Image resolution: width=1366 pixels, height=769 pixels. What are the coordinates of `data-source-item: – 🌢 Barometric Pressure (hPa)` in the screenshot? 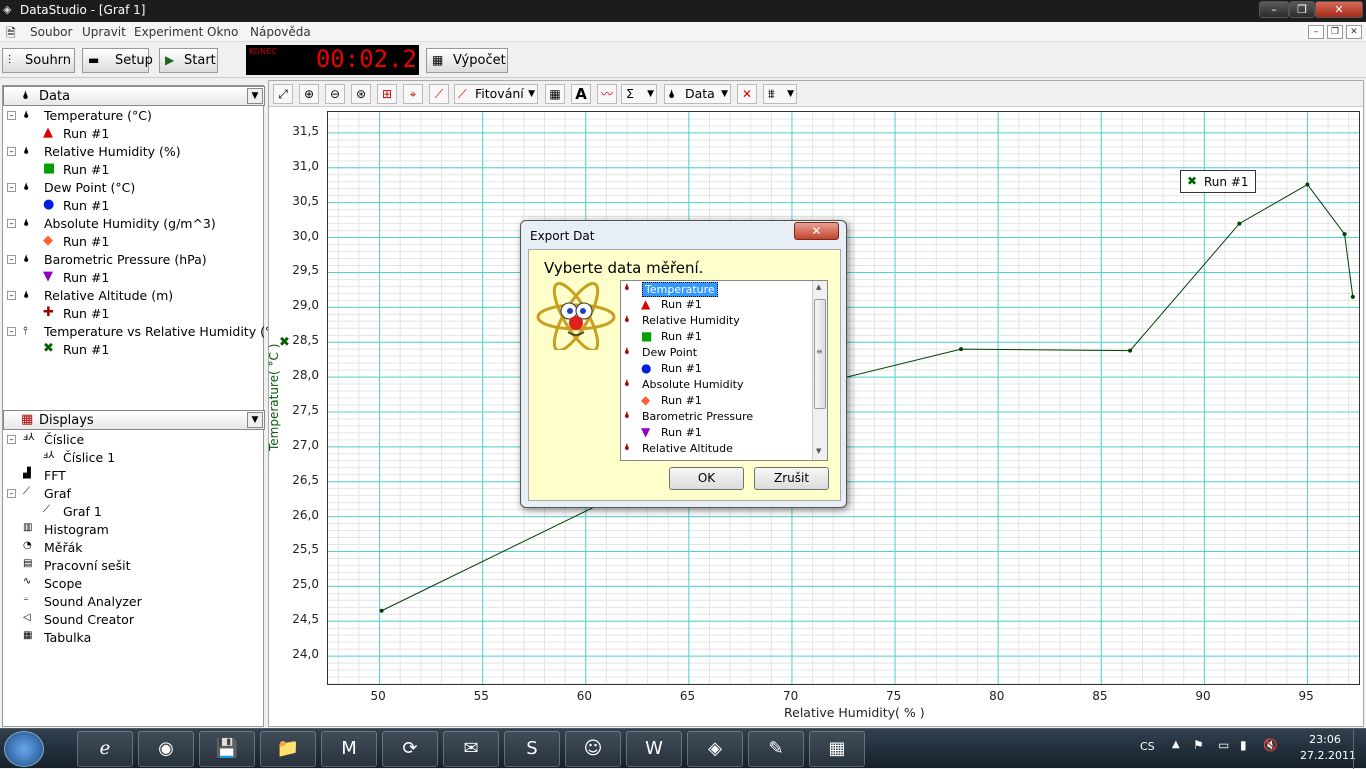 It's located at (133, 260).